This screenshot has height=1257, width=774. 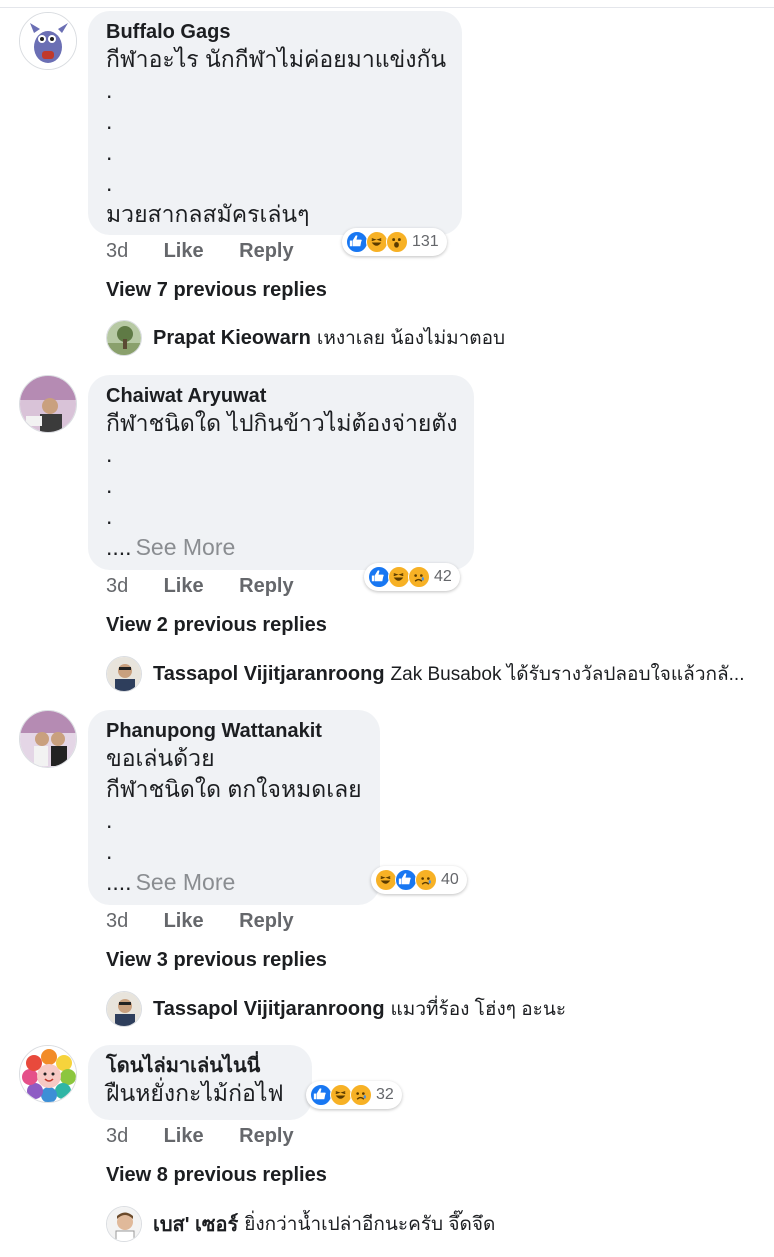 What do you see at coordinates (370, 1224) in the screenshot?
I see `reply-text: ยิ่งกว่าน้ำเปล่าอีกนะครับ จึ๊ดจึด` at bounding box center [370, 1224].